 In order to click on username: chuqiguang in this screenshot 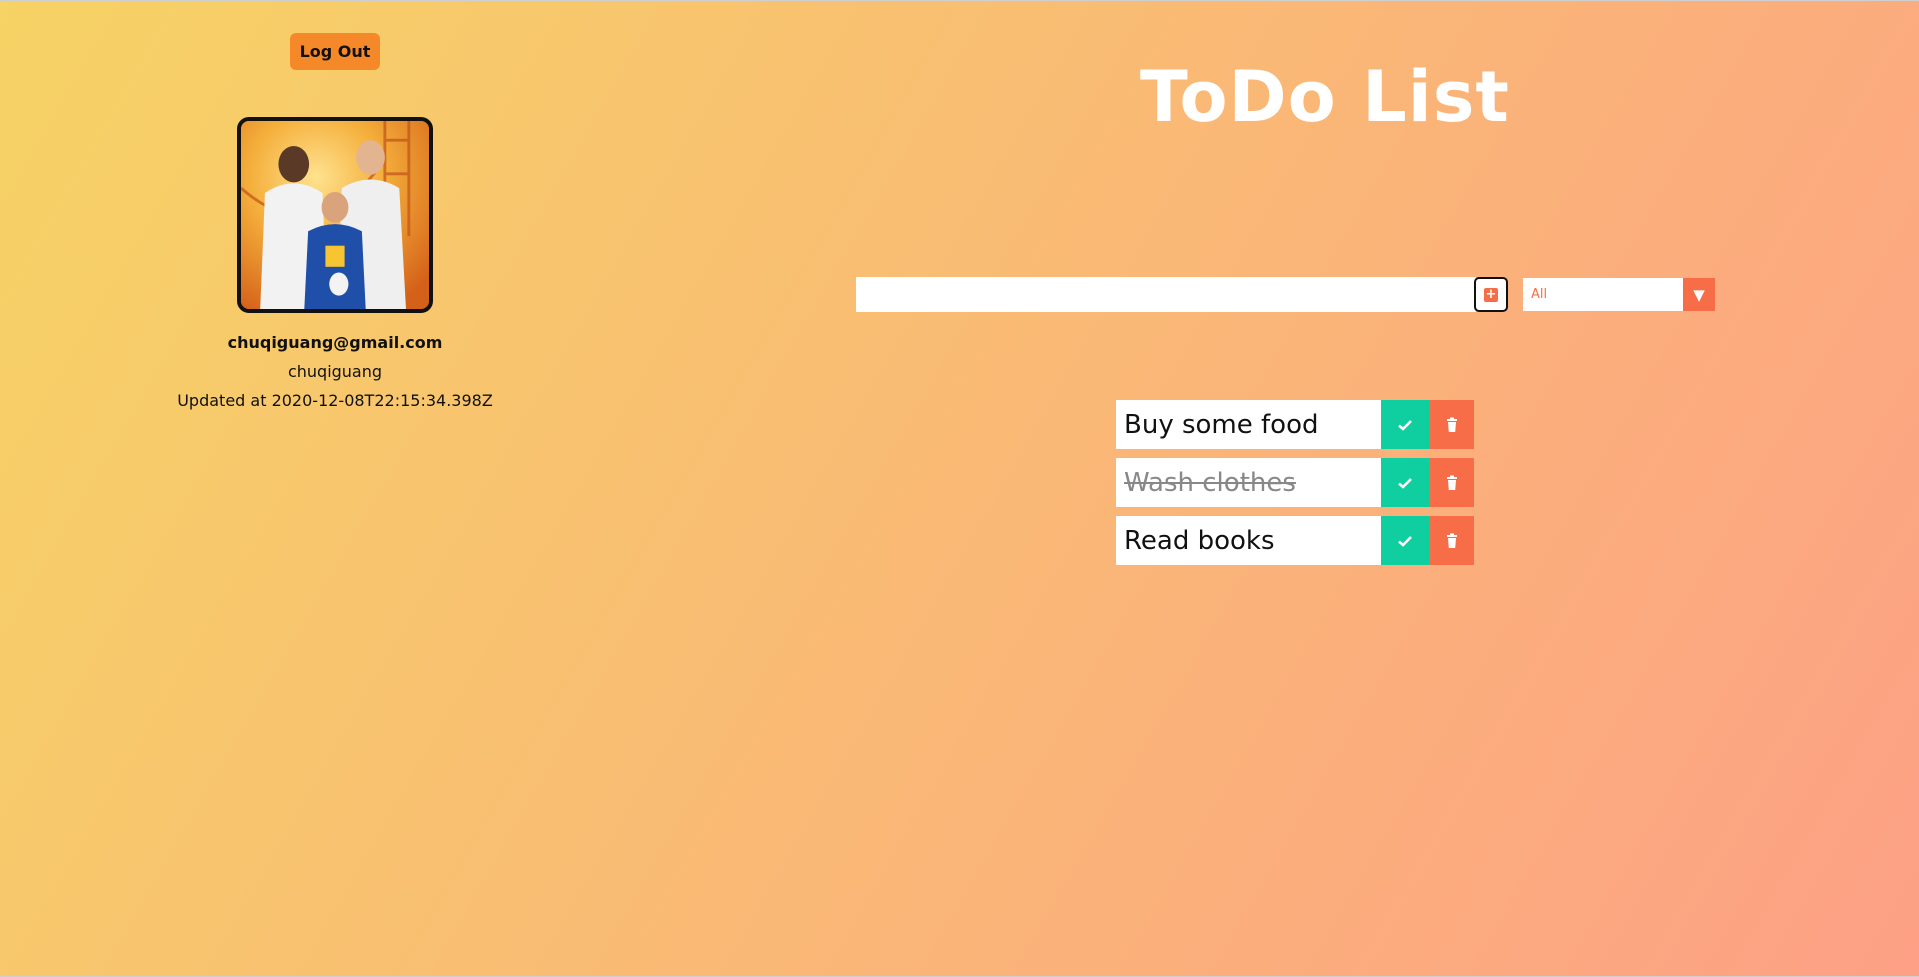, I will do `click(335, 371)`.